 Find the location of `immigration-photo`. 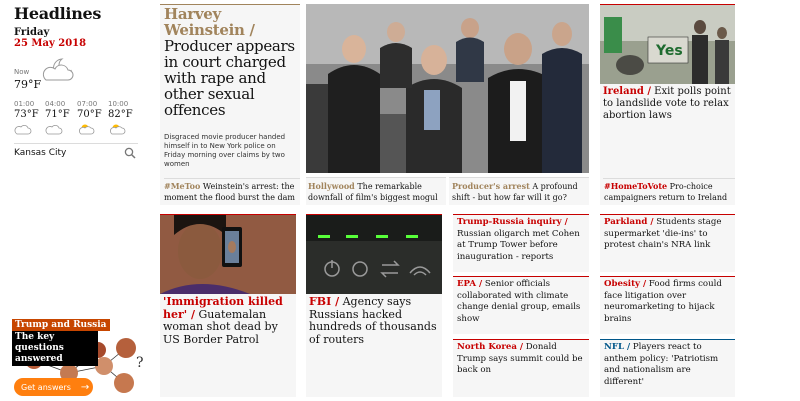

immigration-photo is located at coordinates (228, 254).